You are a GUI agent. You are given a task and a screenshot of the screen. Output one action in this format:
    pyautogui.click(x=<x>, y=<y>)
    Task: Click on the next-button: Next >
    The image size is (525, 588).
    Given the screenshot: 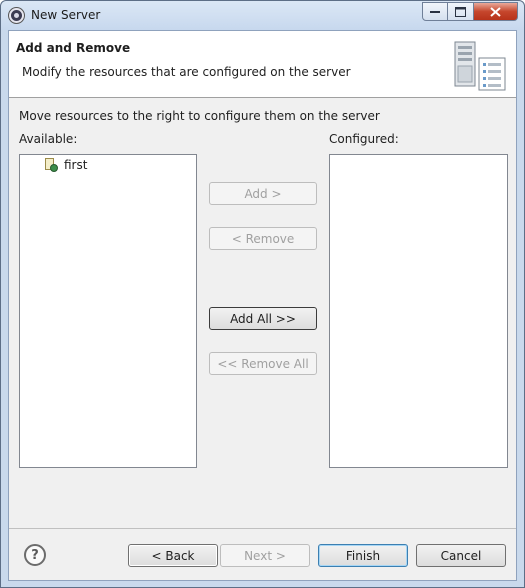 What is the action you would take?
    pyautogui.click(x=265, y=555)
    